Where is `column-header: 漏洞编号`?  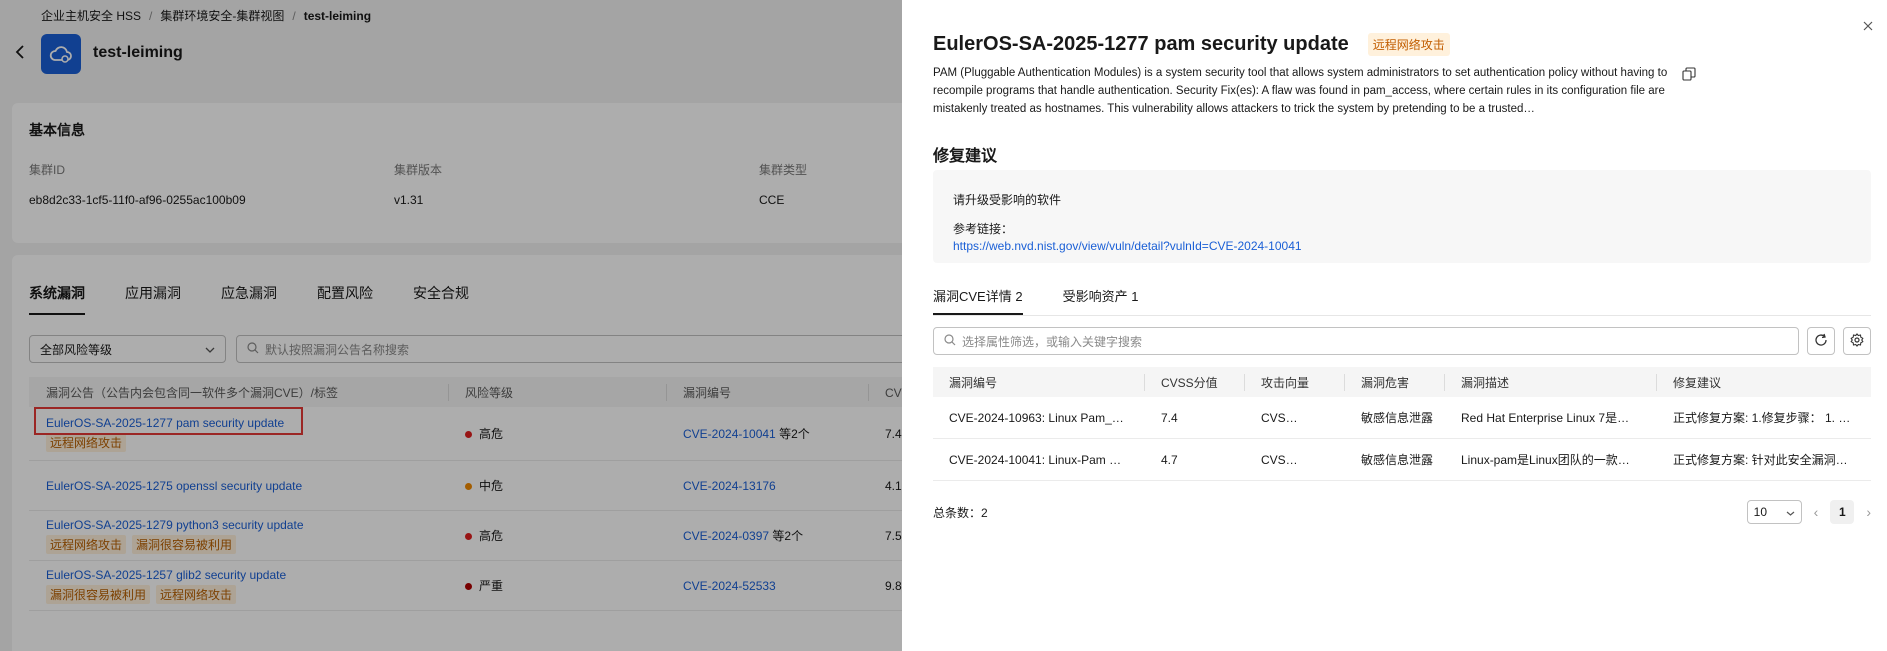
column-header: 漏洞编号 is located at coordinates (1039, 382).